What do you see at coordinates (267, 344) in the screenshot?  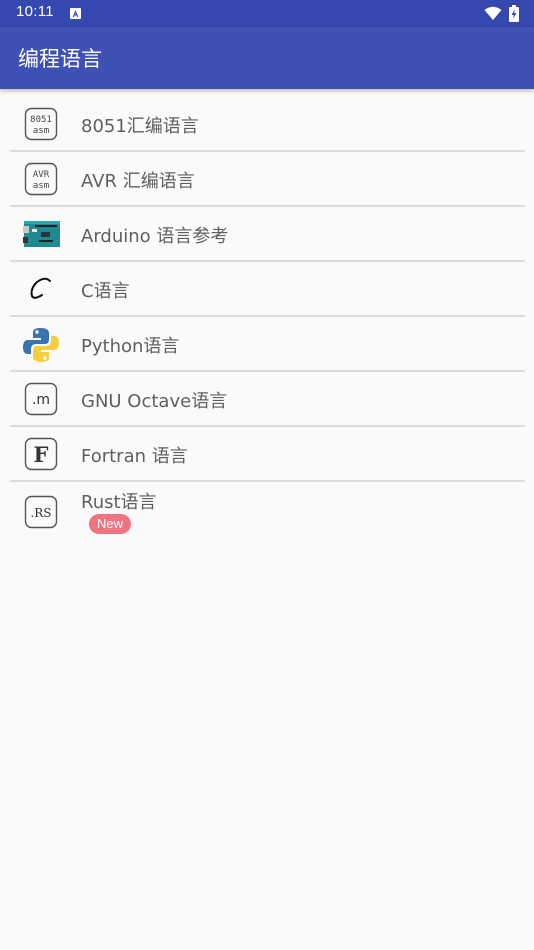 I see `list-item-python: Python语言` at bounding box center [267, 344].